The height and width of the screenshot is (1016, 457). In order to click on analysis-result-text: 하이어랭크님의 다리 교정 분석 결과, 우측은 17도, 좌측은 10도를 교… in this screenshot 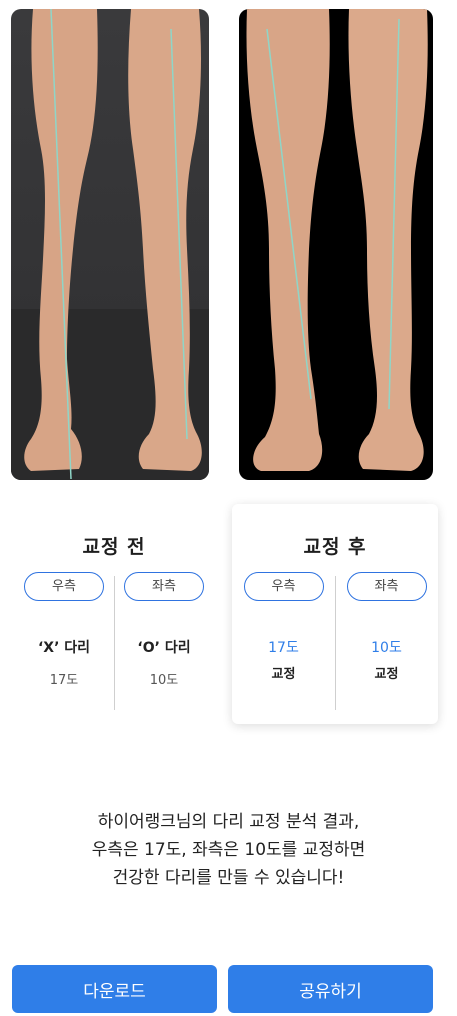, I will do `click(228, 850)`.